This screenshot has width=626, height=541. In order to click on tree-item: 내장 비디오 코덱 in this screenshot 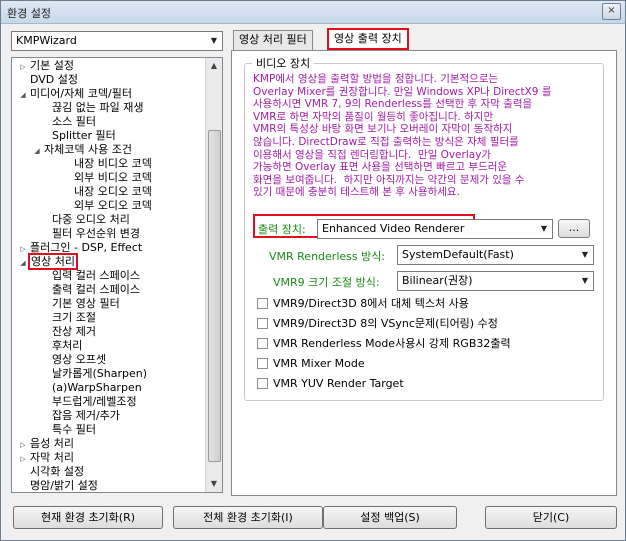, I will do `click(108, 164)`.